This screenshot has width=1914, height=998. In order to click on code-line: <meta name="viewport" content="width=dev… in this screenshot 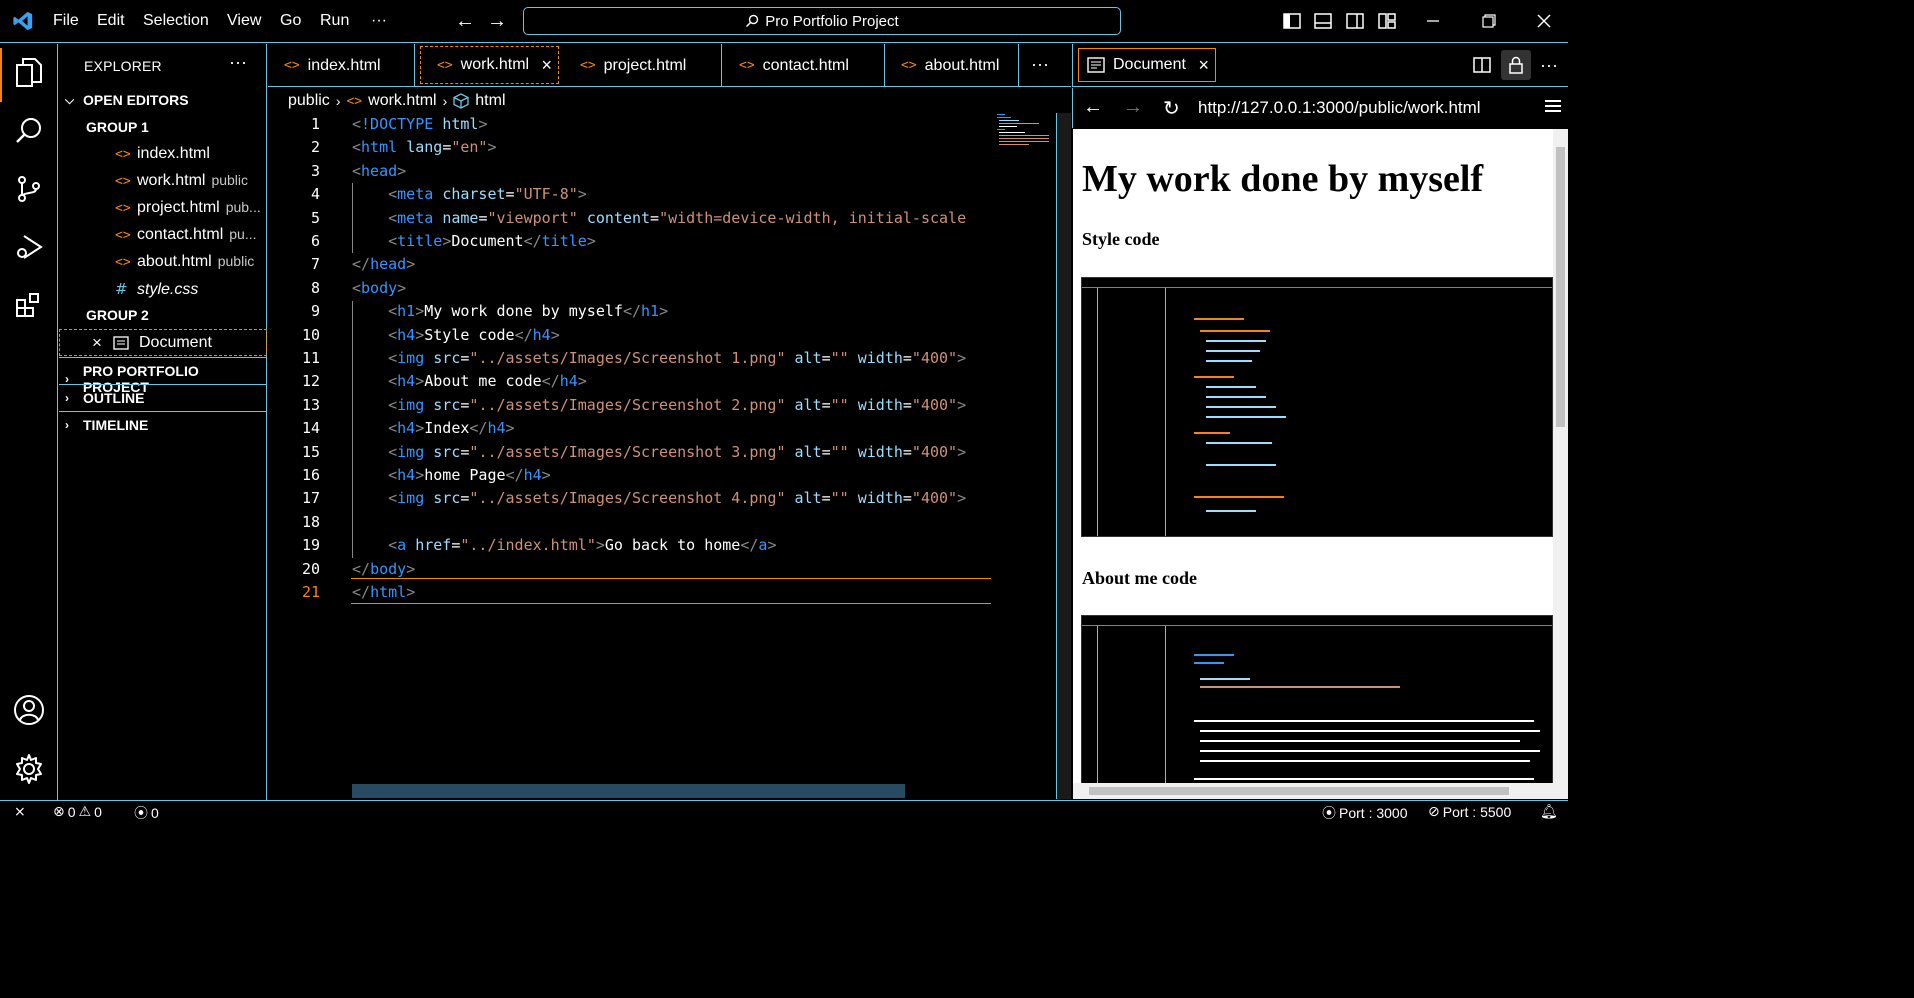, I will do `click(671, 218)`.